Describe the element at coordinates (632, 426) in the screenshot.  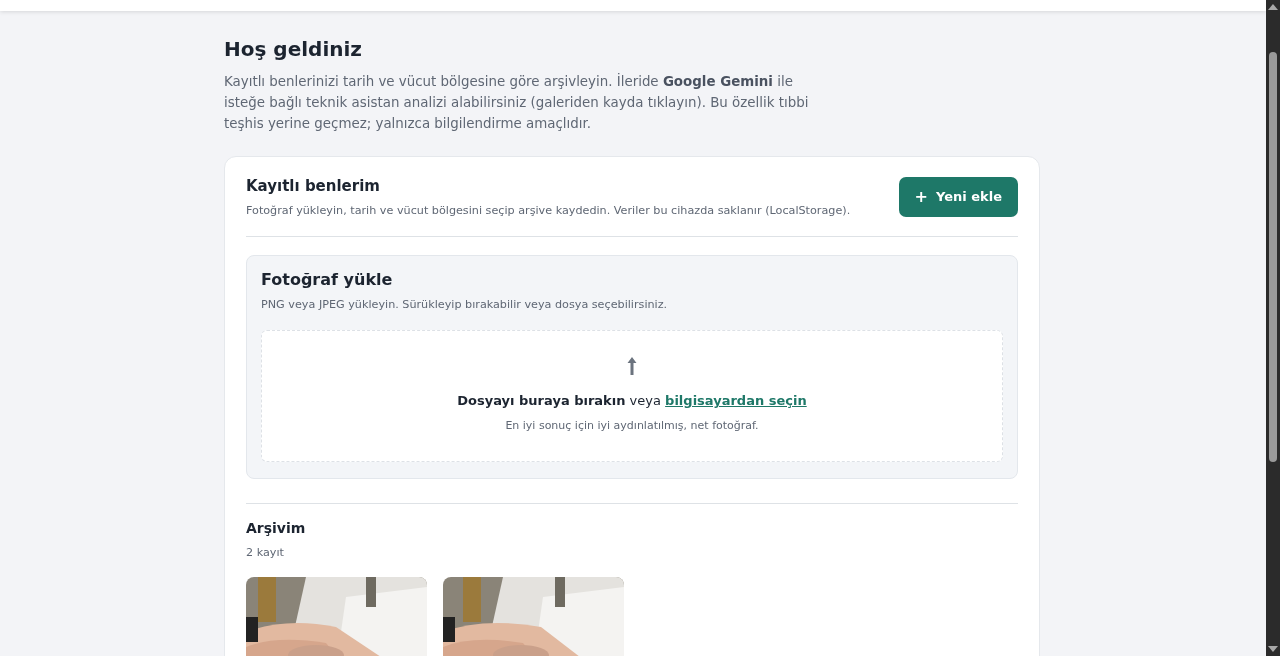
I see `drop-note: En iyi sonuç için iyi aydınlatılmış, net fotoğraf.` at that location.